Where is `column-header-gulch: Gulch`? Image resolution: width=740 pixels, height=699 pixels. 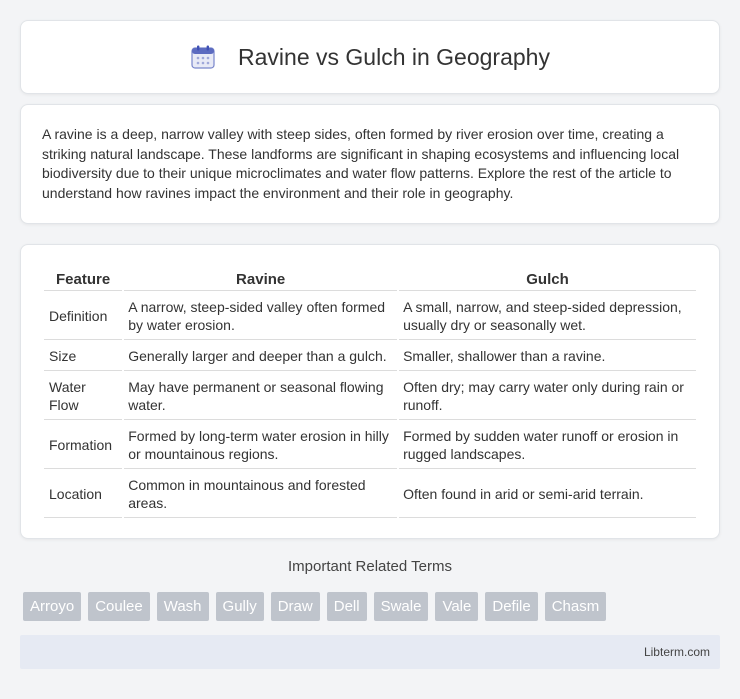 column-header-gulch: Gulch is located at coordinates (547, 279).